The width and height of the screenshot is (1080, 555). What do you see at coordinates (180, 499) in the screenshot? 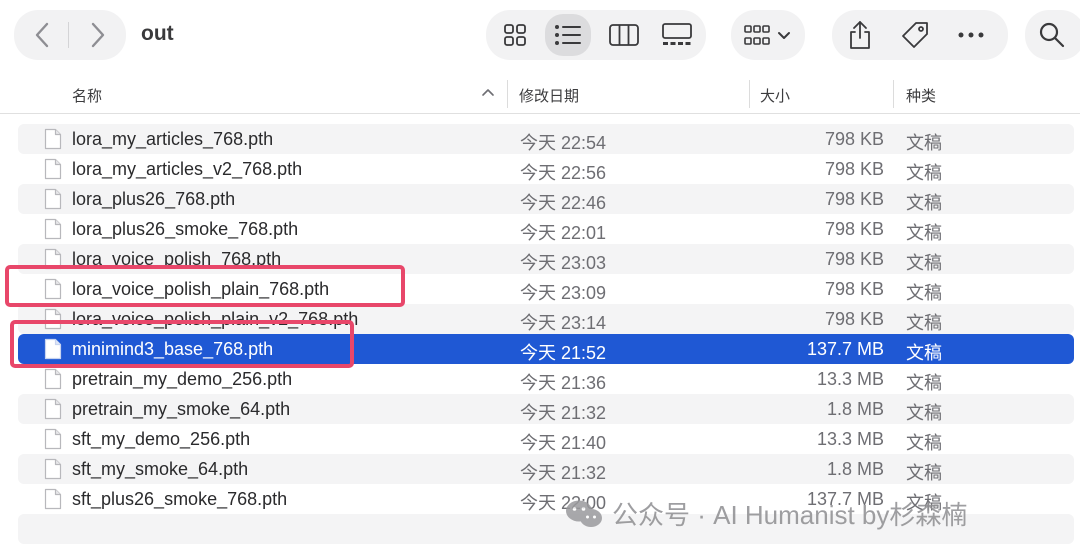
I see `file-name: sft_plus26_smoke_768.pth` at bounding box center [180, 499].